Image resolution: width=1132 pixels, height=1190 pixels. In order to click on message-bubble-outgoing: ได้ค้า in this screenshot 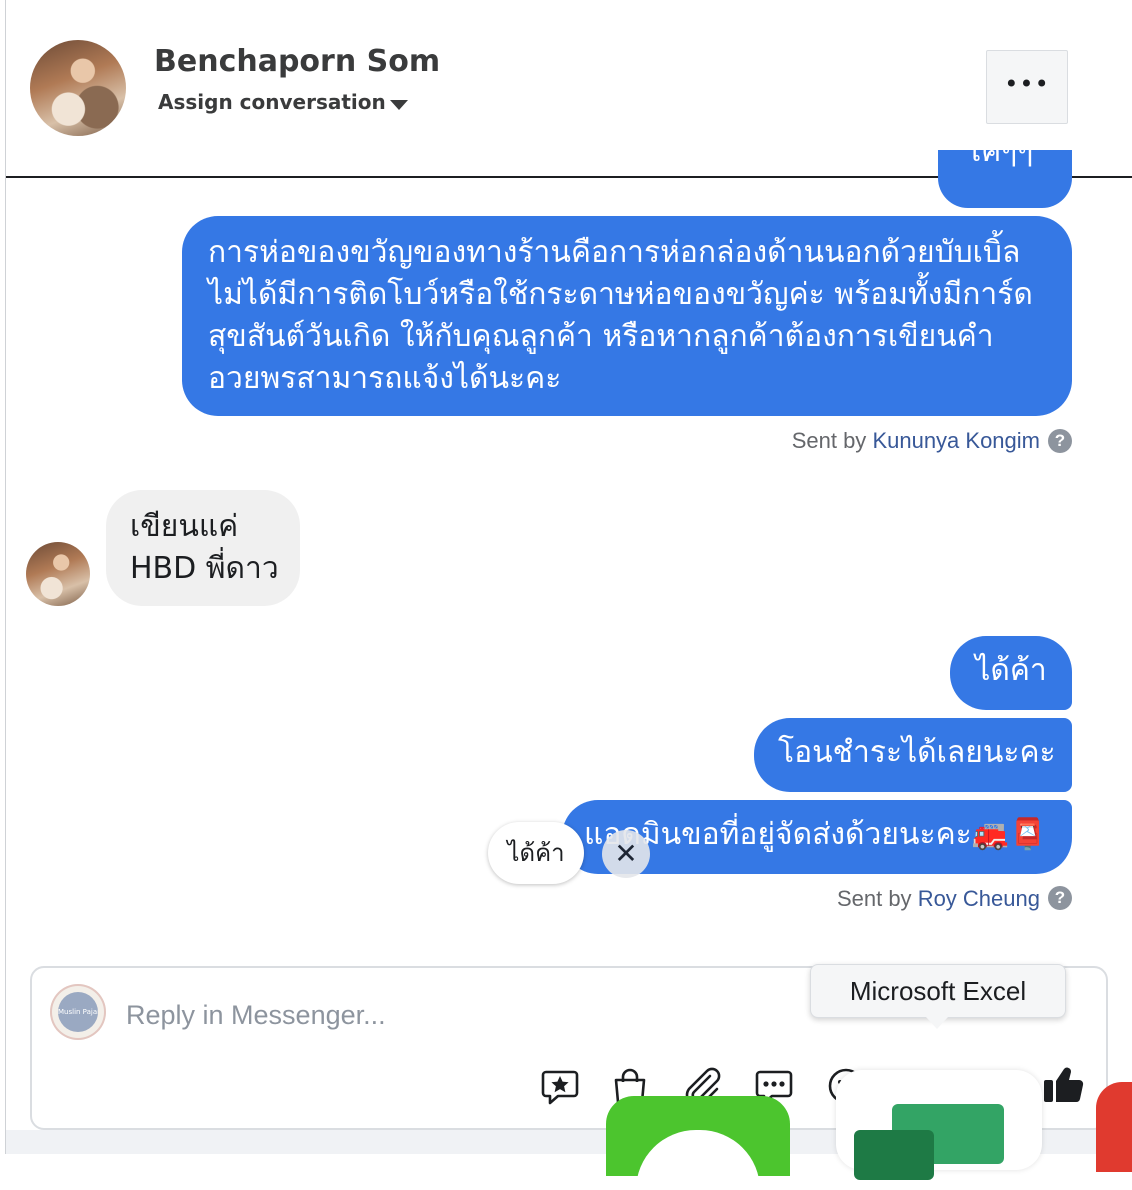, I will do `click(1011, 673)`.